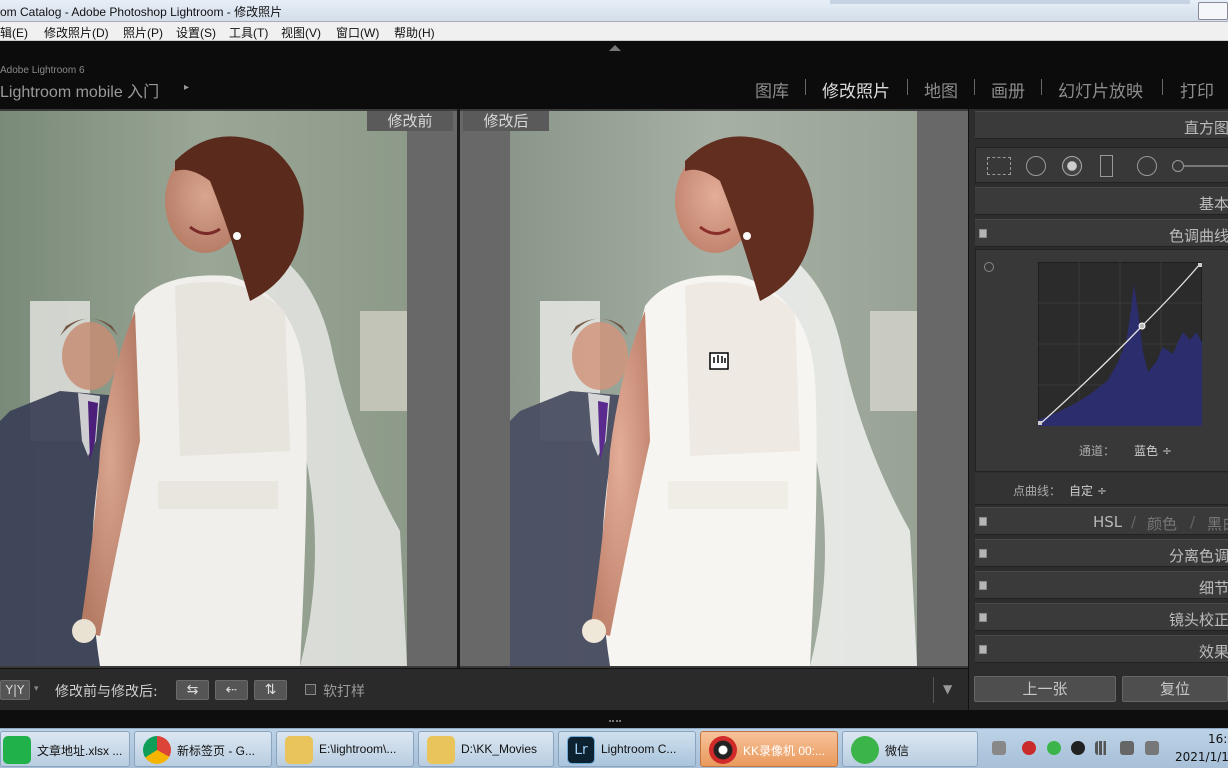 This screenshot has width=1228, height=768. What do you see at coordinates (414, 32) in the screenshot?
I see `menu-help: 帮助(H)` at bounding box center [414, 32].